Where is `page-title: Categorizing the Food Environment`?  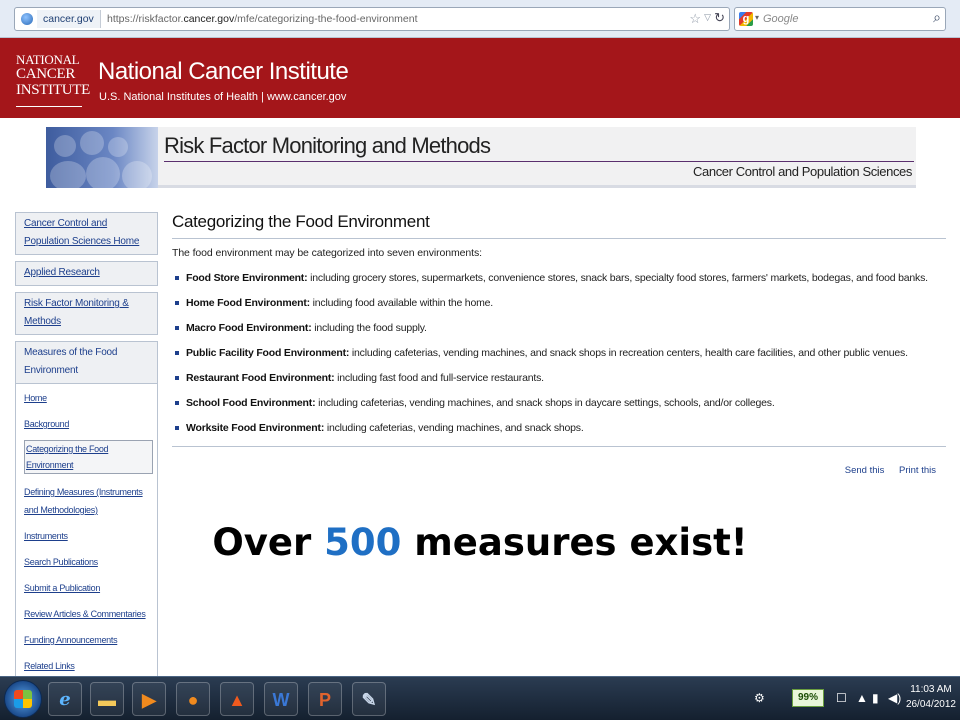
page-title: Categorizing the Food Environment is located at coordinates (559, 225).